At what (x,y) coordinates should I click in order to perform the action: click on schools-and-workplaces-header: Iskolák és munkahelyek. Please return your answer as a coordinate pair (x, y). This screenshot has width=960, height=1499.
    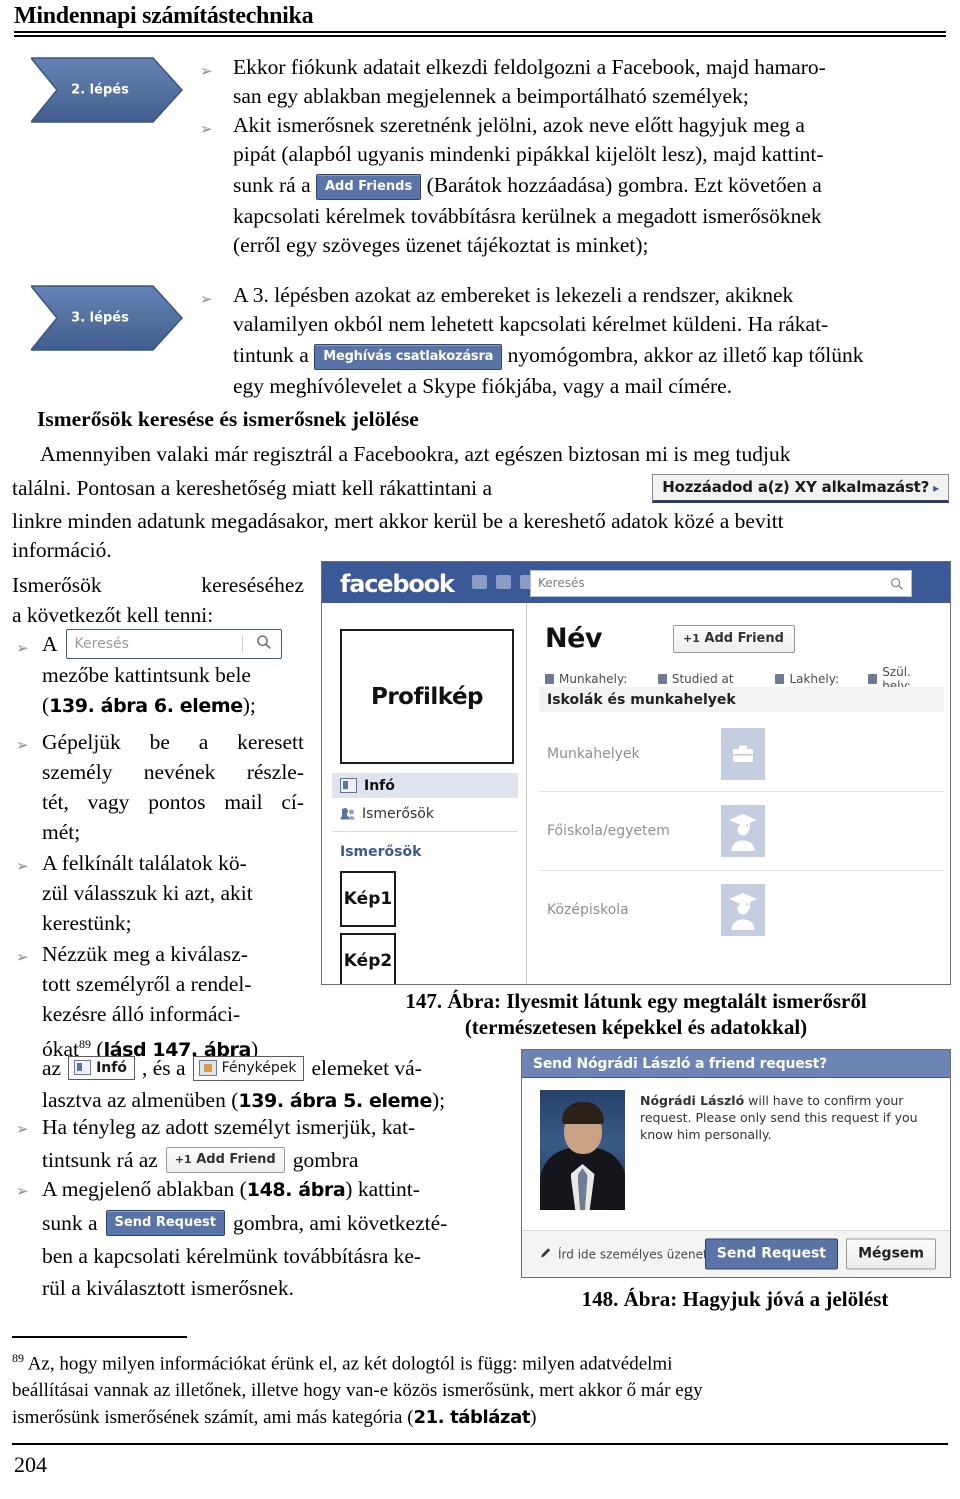
    Looking at the image, I should click on (741, 699).